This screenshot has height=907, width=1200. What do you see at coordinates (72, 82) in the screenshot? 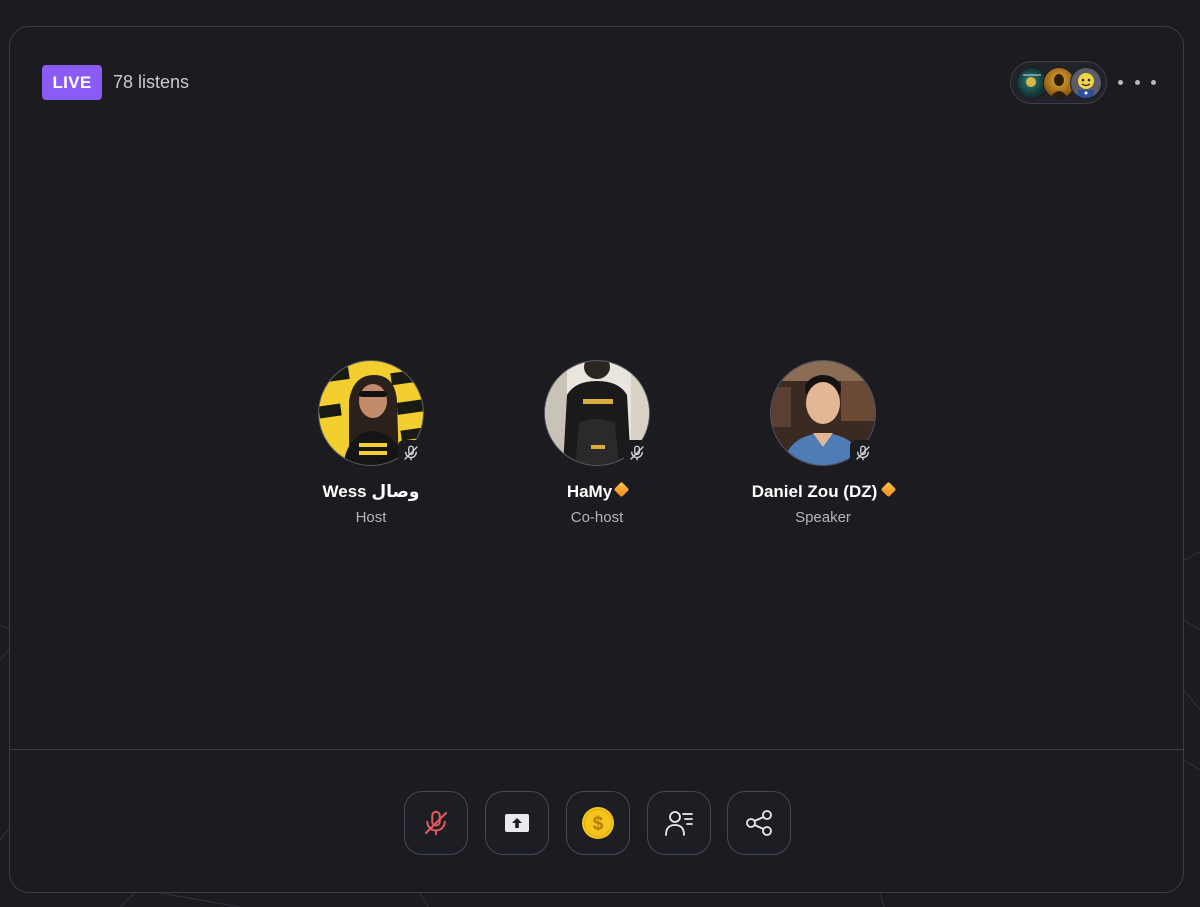
I see `live-badge: LIVE` at bounding box center [72, 82].